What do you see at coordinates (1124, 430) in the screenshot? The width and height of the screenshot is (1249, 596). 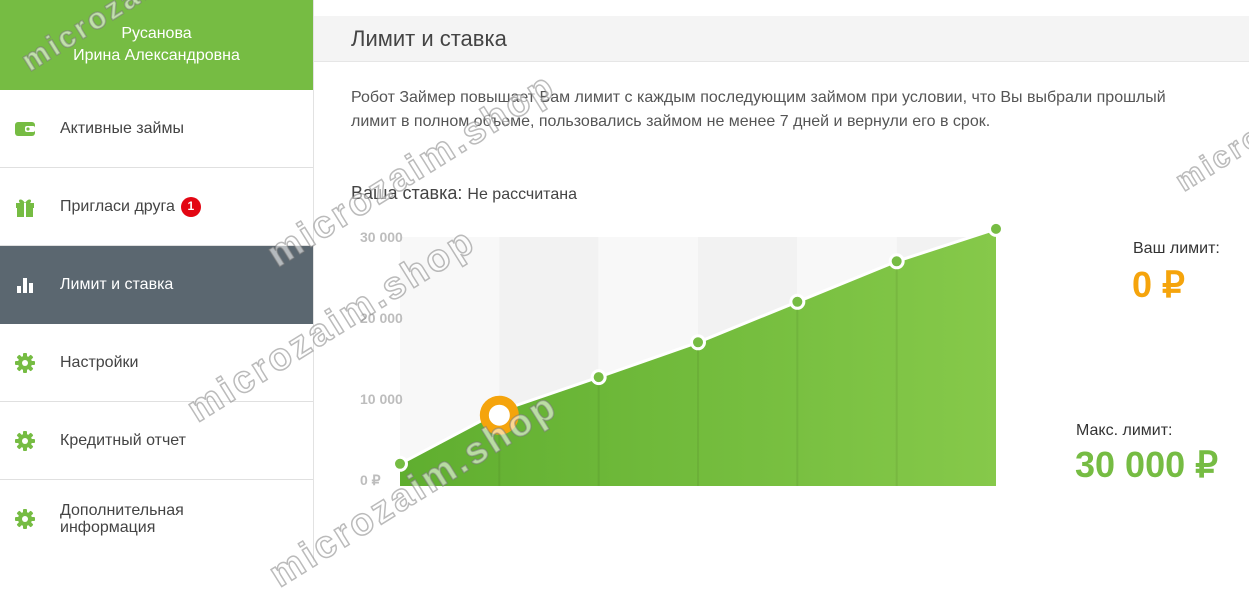 I see `max-limit-label: Макс. лимит:` at bounding box center [1124, 430].